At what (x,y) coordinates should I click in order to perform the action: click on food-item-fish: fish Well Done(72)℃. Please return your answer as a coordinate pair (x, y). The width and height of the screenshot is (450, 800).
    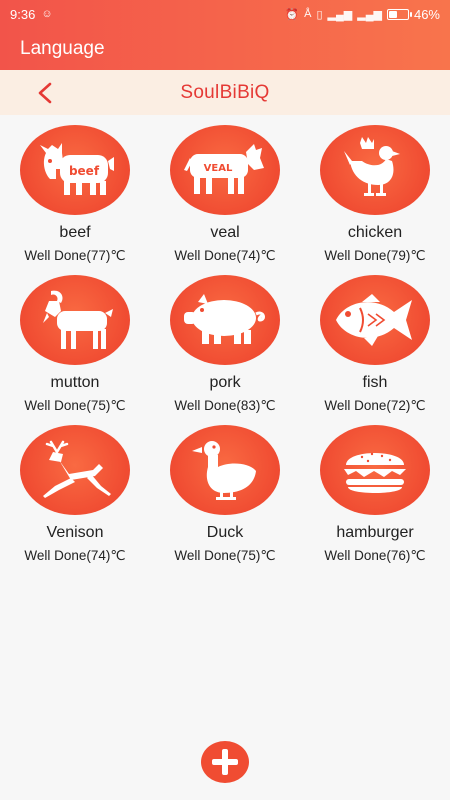
    Looking at the image, I should click on (375, 340).